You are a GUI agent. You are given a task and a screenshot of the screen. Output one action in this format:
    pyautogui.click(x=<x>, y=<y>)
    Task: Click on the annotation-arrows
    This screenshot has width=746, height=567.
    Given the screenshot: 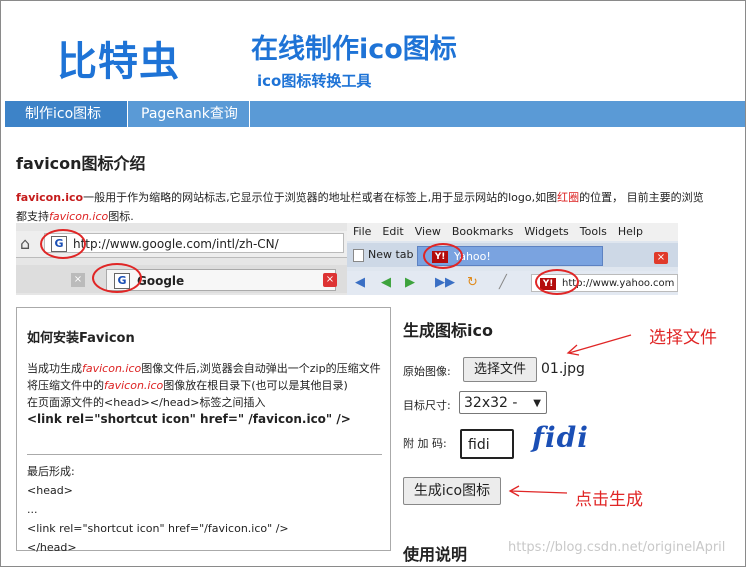 What is the action you would take?
    pyautogui.click(x=570, y=415)
    